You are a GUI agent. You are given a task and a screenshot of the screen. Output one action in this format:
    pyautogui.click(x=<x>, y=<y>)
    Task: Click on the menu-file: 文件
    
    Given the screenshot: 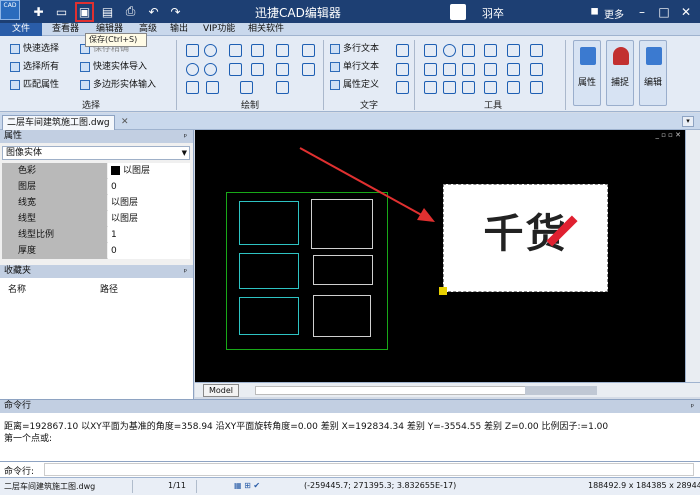 What is the action you would take?
    pyautogui.click(x=21, y=29)
    